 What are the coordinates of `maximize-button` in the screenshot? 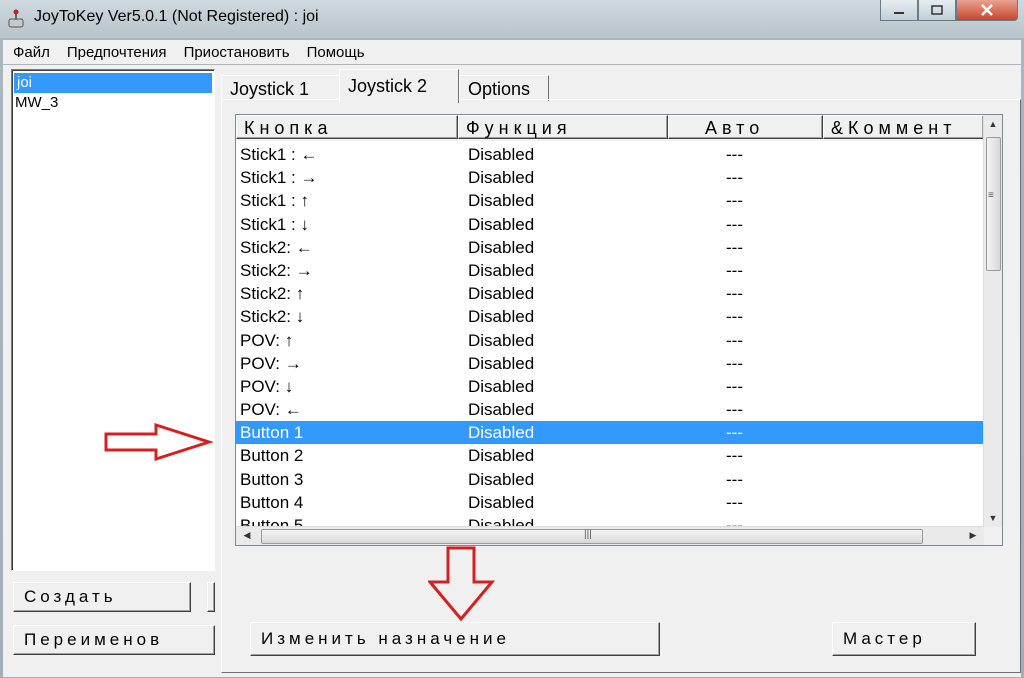 It's located at (937, 10).